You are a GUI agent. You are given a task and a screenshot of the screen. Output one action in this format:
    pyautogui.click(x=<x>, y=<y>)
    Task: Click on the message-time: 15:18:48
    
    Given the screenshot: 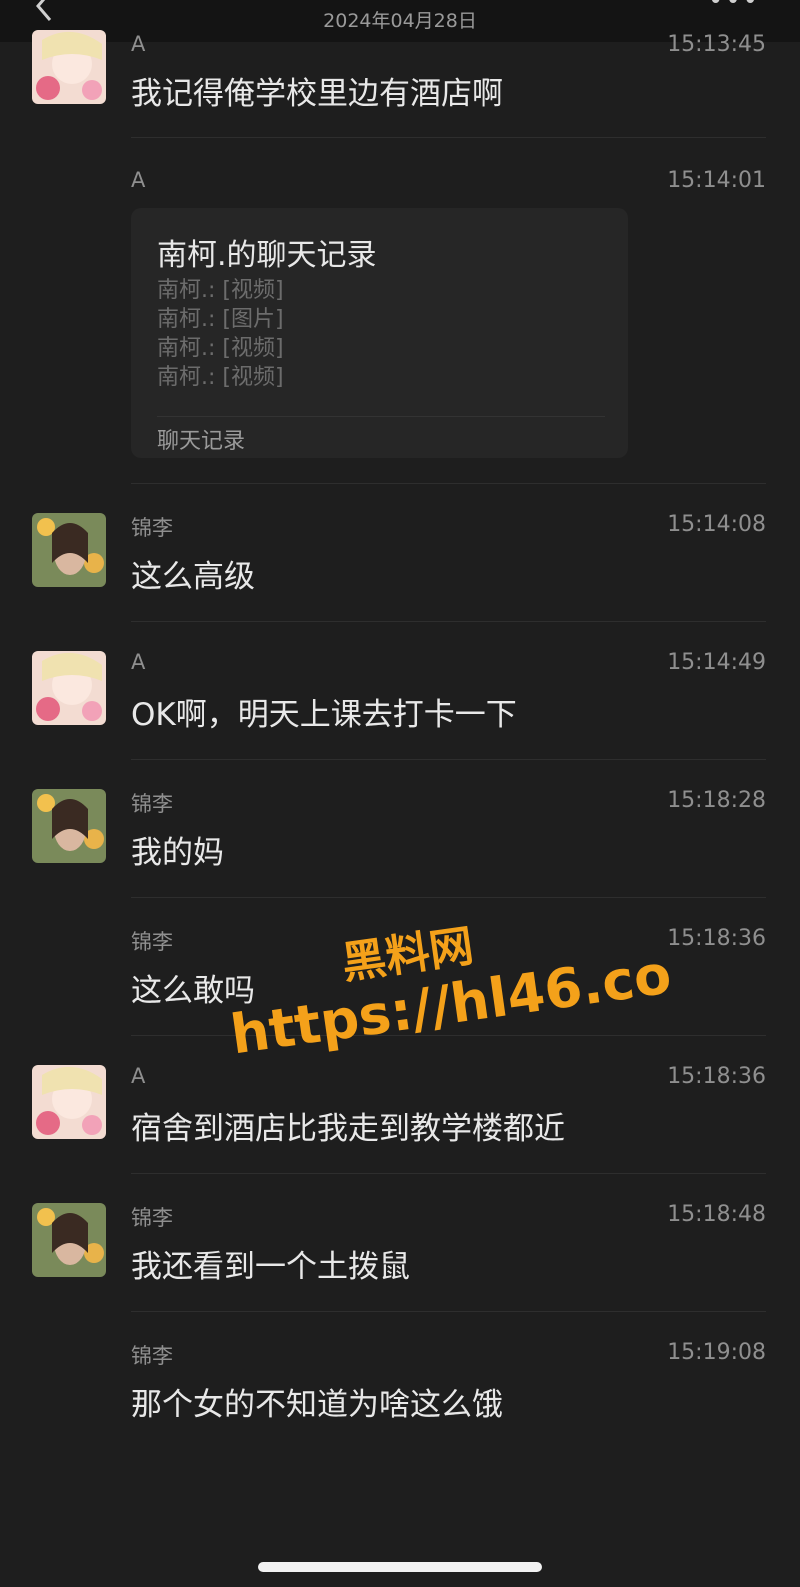 What is the action you would take?
    pyautogui.click(x=716, y=1214)
    